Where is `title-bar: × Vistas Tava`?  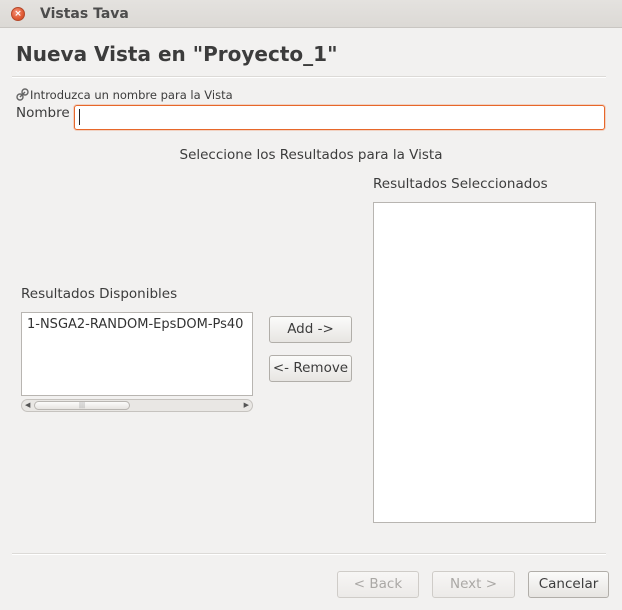
title-bar: × Vistas Tava is located at coordinates (311, 14).